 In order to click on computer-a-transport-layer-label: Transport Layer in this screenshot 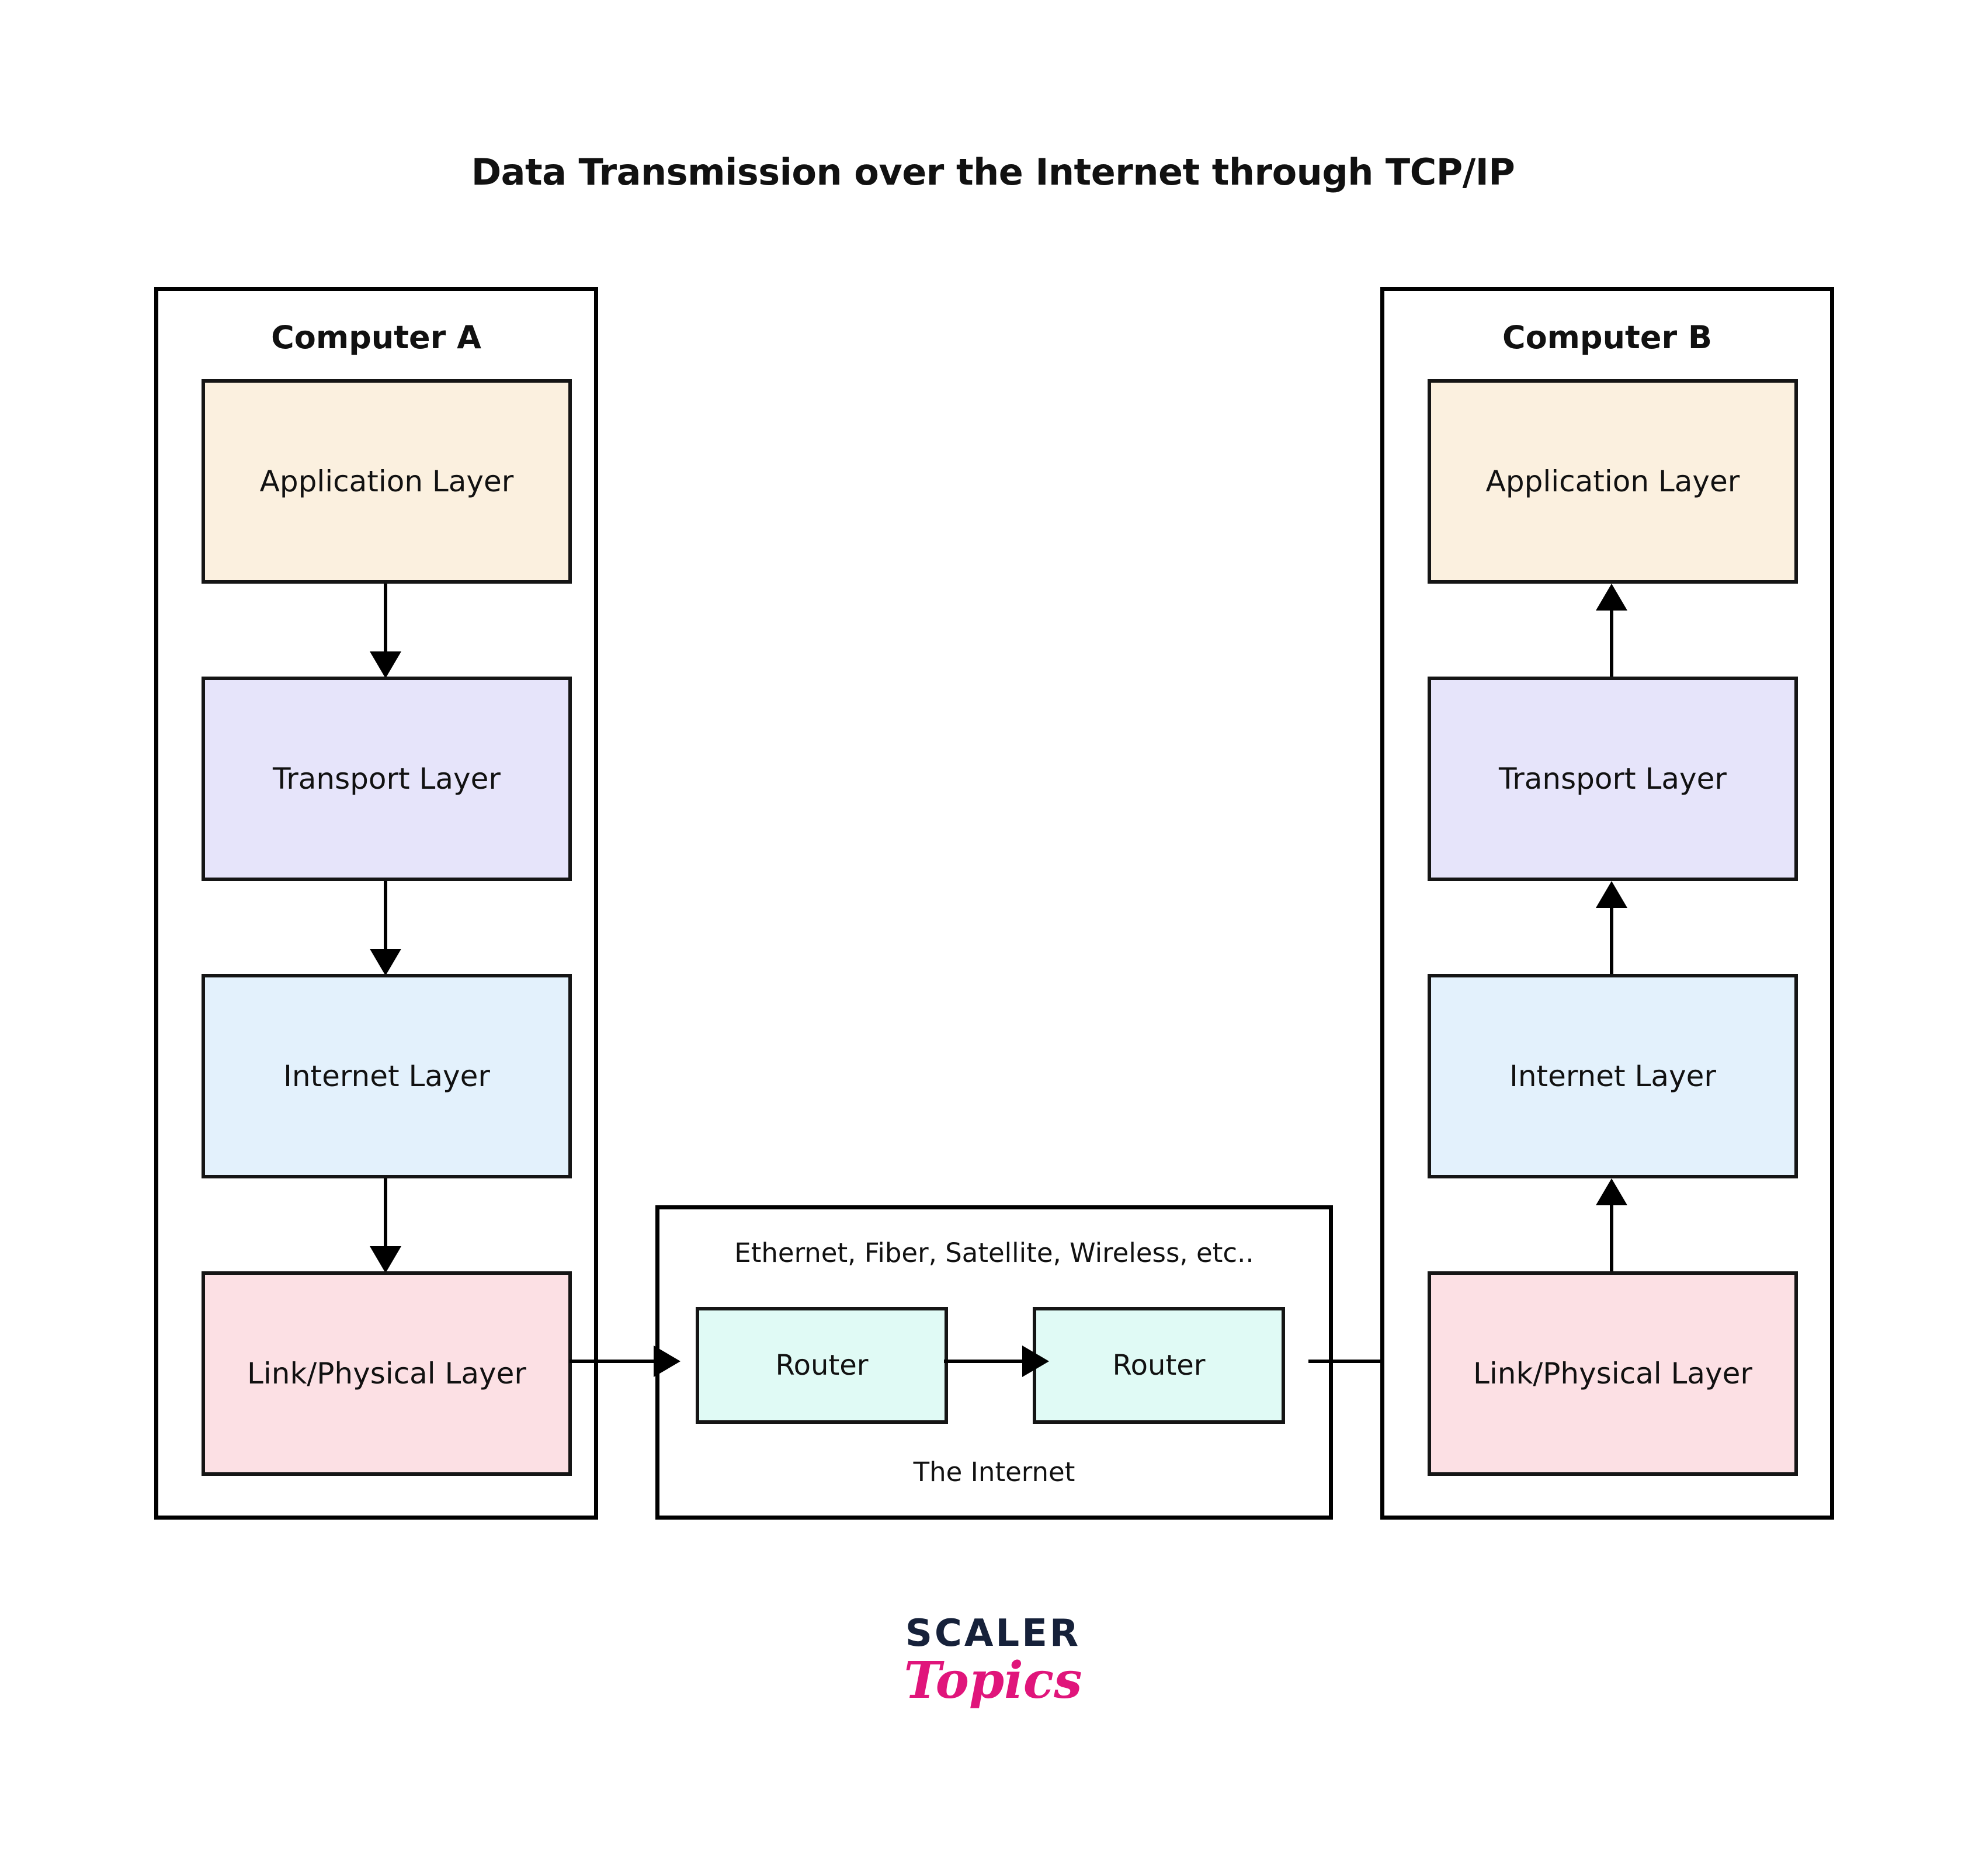, I will do `click(387, 779)`.